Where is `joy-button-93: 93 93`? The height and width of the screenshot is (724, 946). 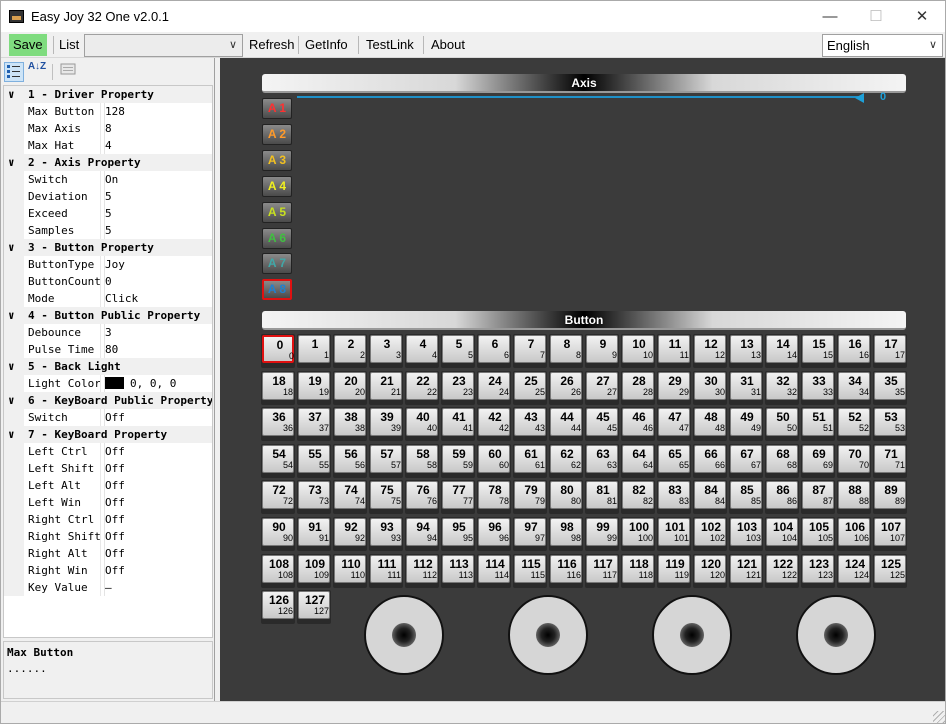
joy-button-93: 93 93 is located at coordinates (386, 534).